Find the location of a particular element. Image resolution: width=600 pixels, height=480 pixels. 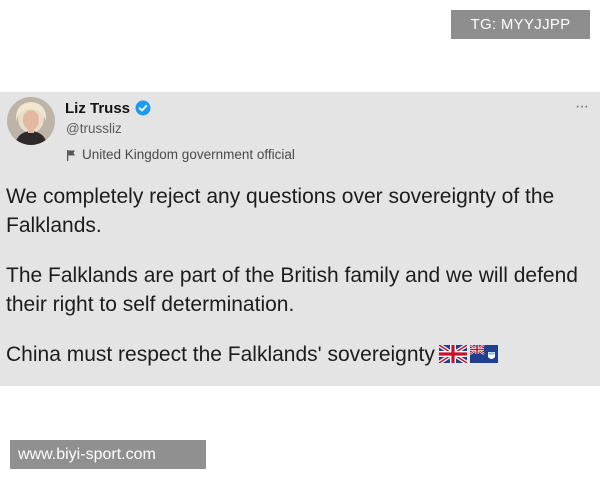

watermark-bottom: www.biyi-sport.com is located at coordinates (108, 454).